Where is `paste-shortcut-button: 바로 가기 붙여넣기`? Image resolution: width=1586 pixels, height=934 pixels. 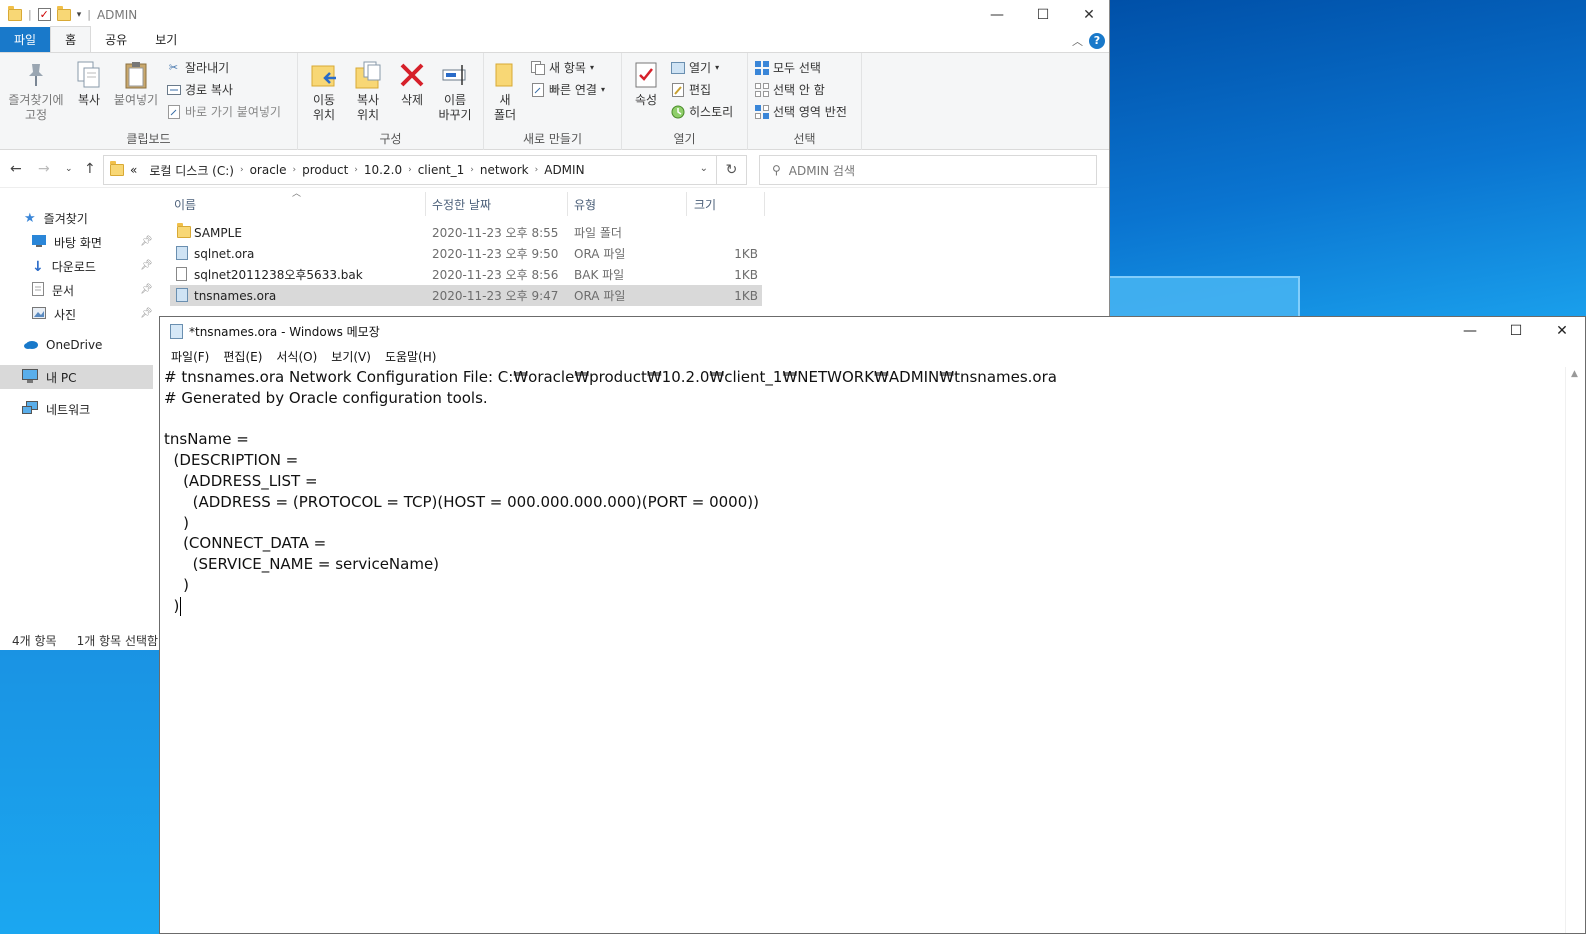 paste-shortcut-button: 바로 가기 붙여넣기 is located at coordinates (223, 111).